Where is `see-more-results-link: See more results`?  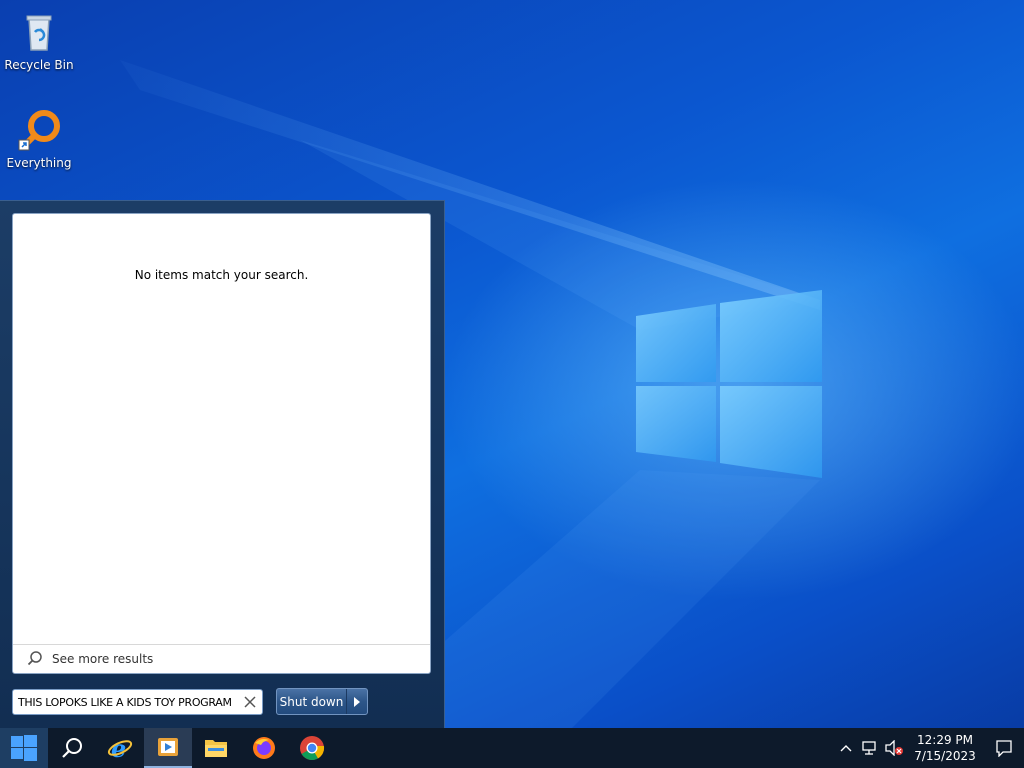 see-more-results-link: See more results is located at coordinates (221, 658).